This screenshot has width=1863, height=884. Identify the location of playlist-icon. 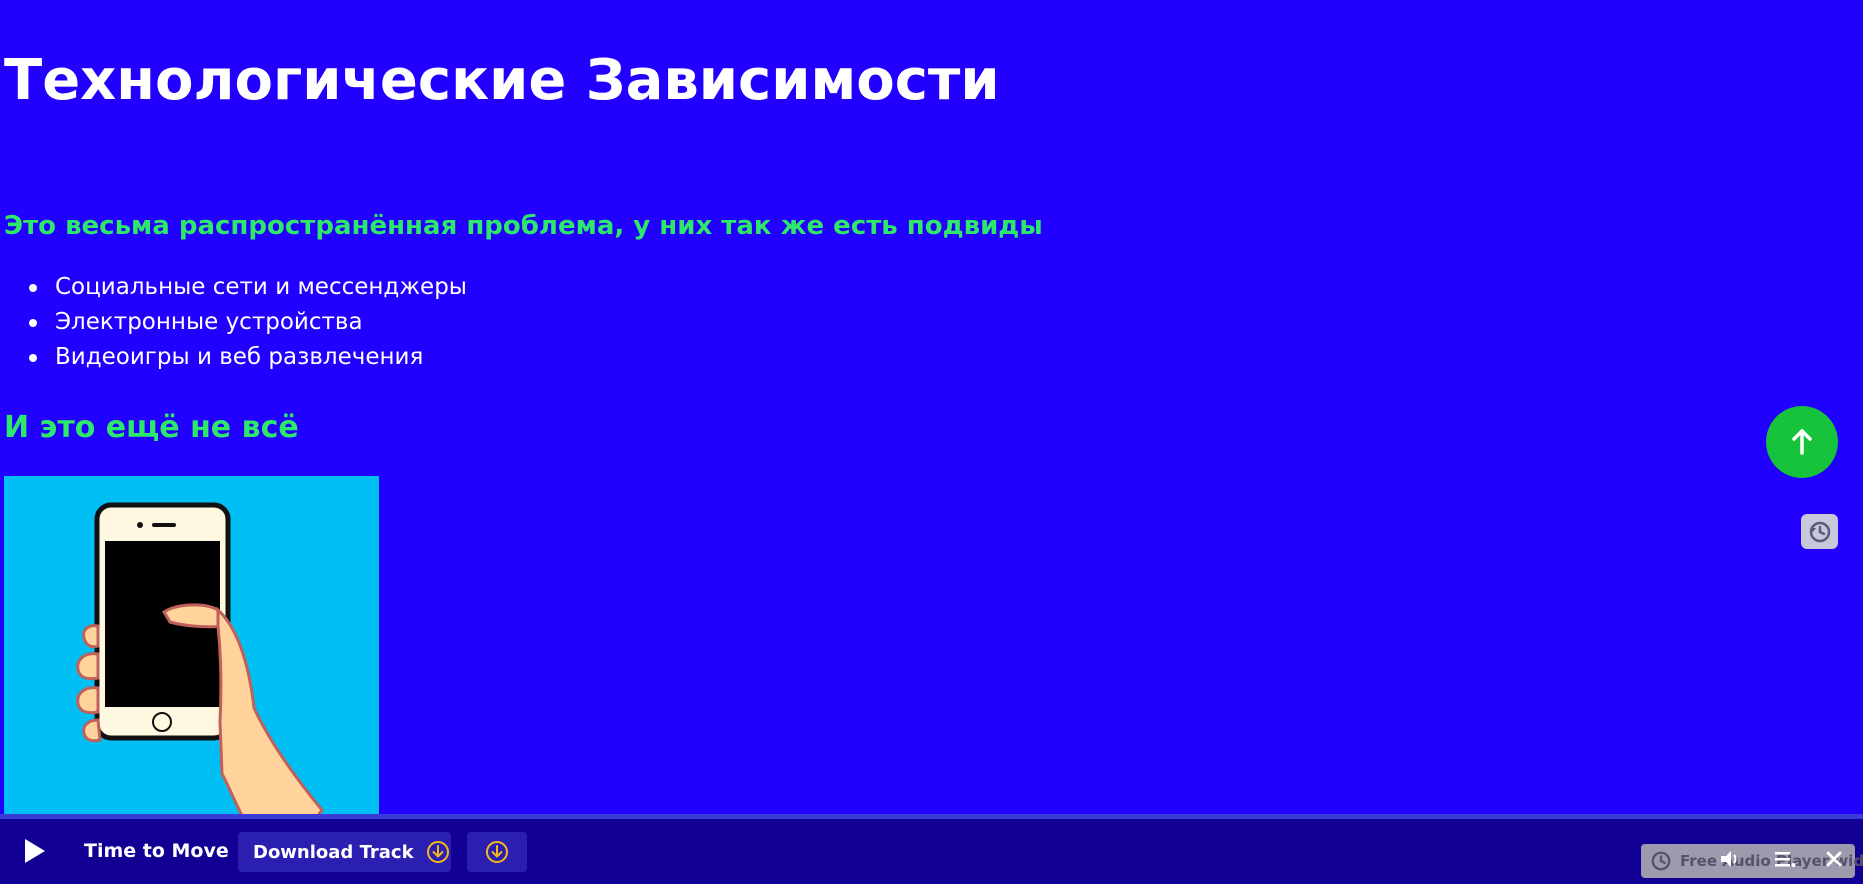
(1785, 859).